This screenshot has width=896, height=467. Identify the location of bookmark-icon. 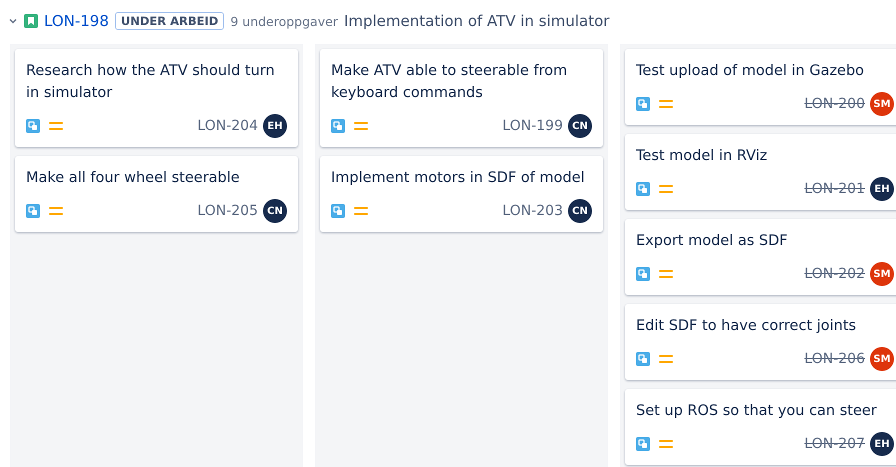
(31, 21).